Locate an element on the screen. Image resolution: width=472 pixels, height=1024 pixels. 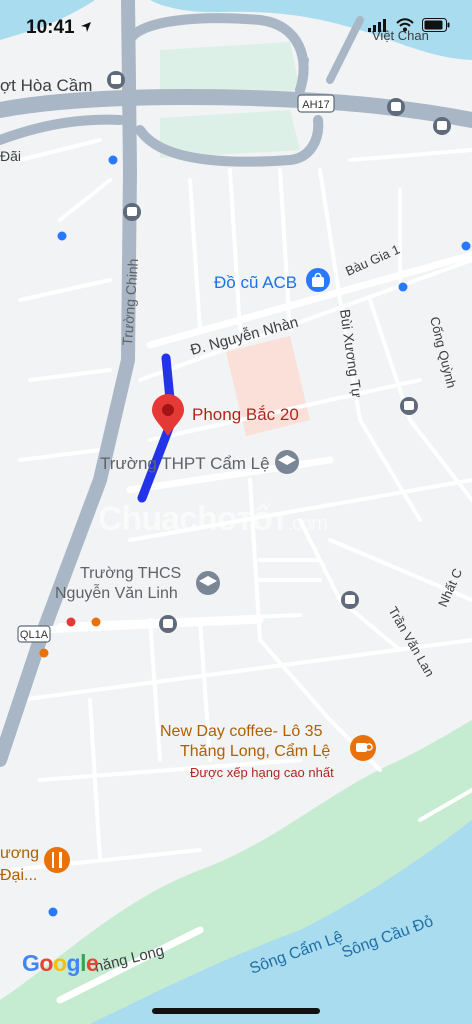
label-dai: Đãi is located at coordinates (10, 156).